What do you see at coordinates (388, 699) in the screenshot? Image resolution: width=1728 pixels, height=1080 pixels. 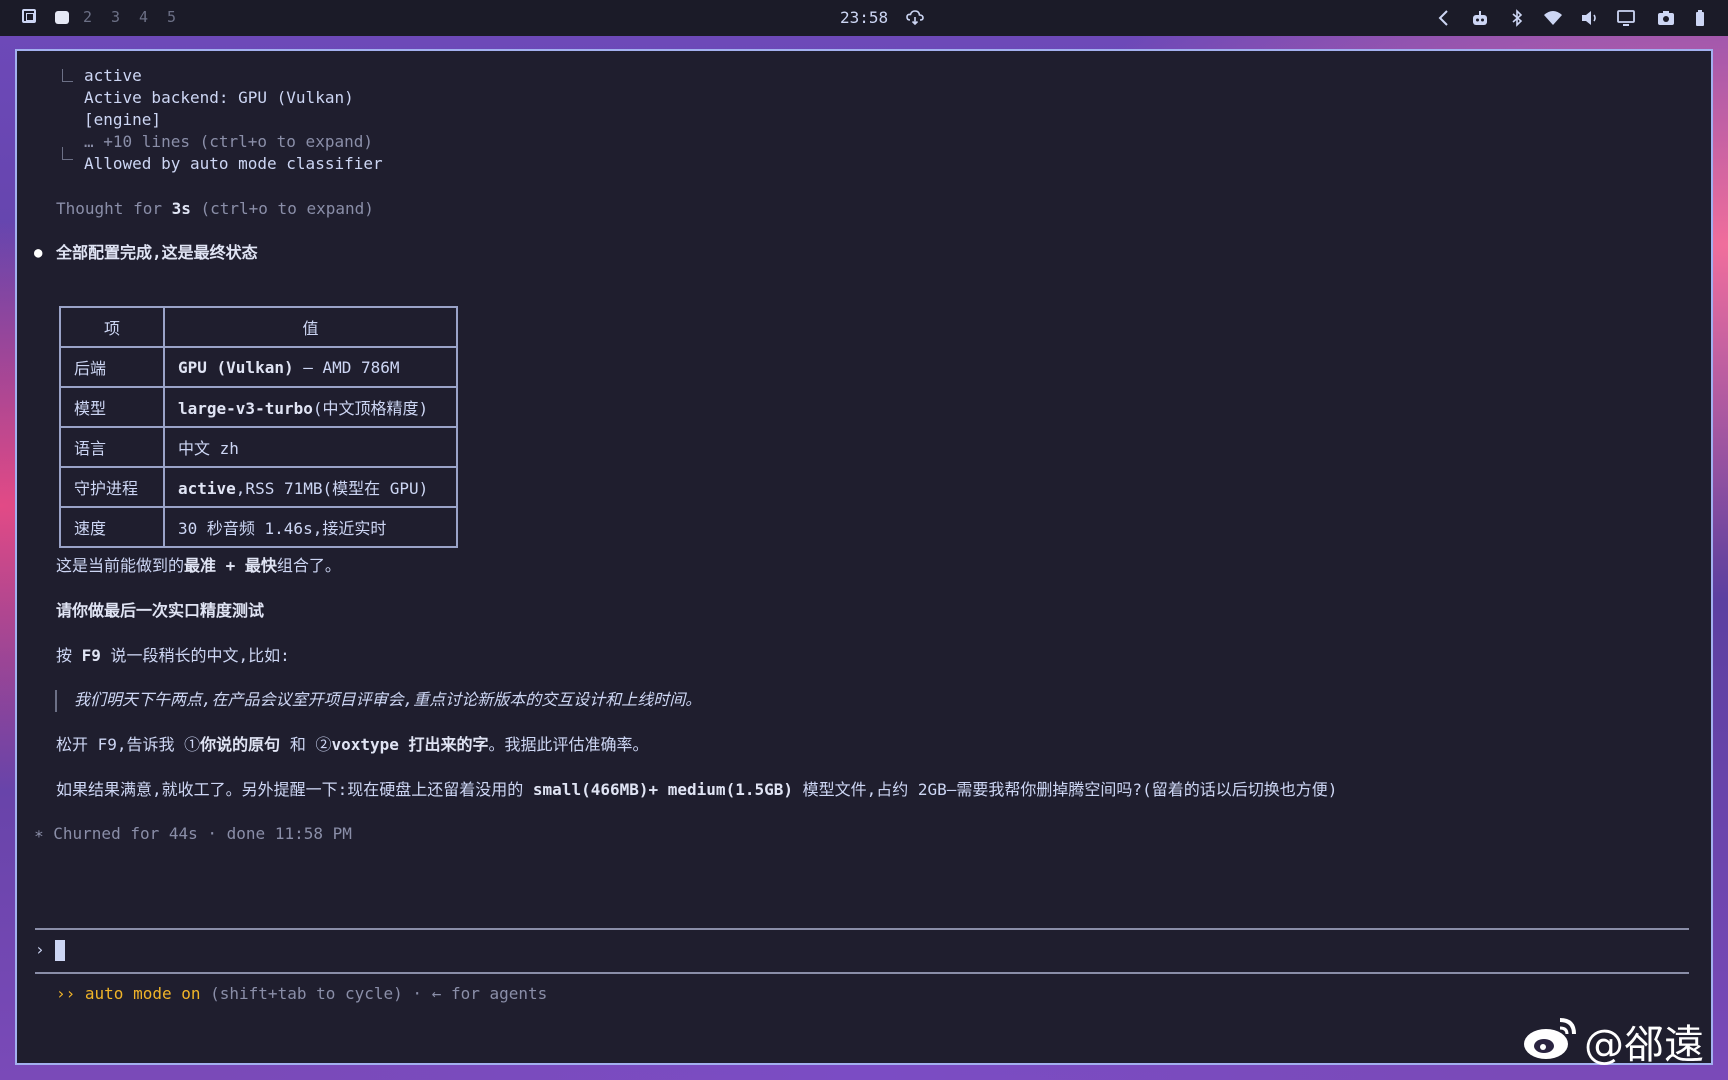 I see `example-quote: 我们明天下午两点,在产品会议室开项目评审会,重点讨论新版本的交互设计和上线时间。` at bounding box center [388, 699].